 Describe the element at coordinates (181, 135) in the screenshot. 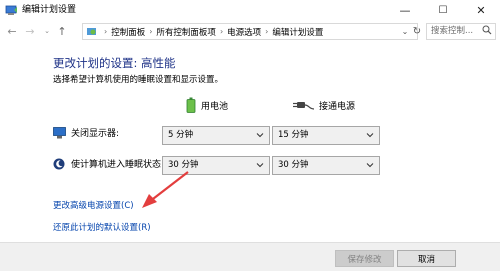

I see `display-off-battery-value: 5 分钟` at that location.